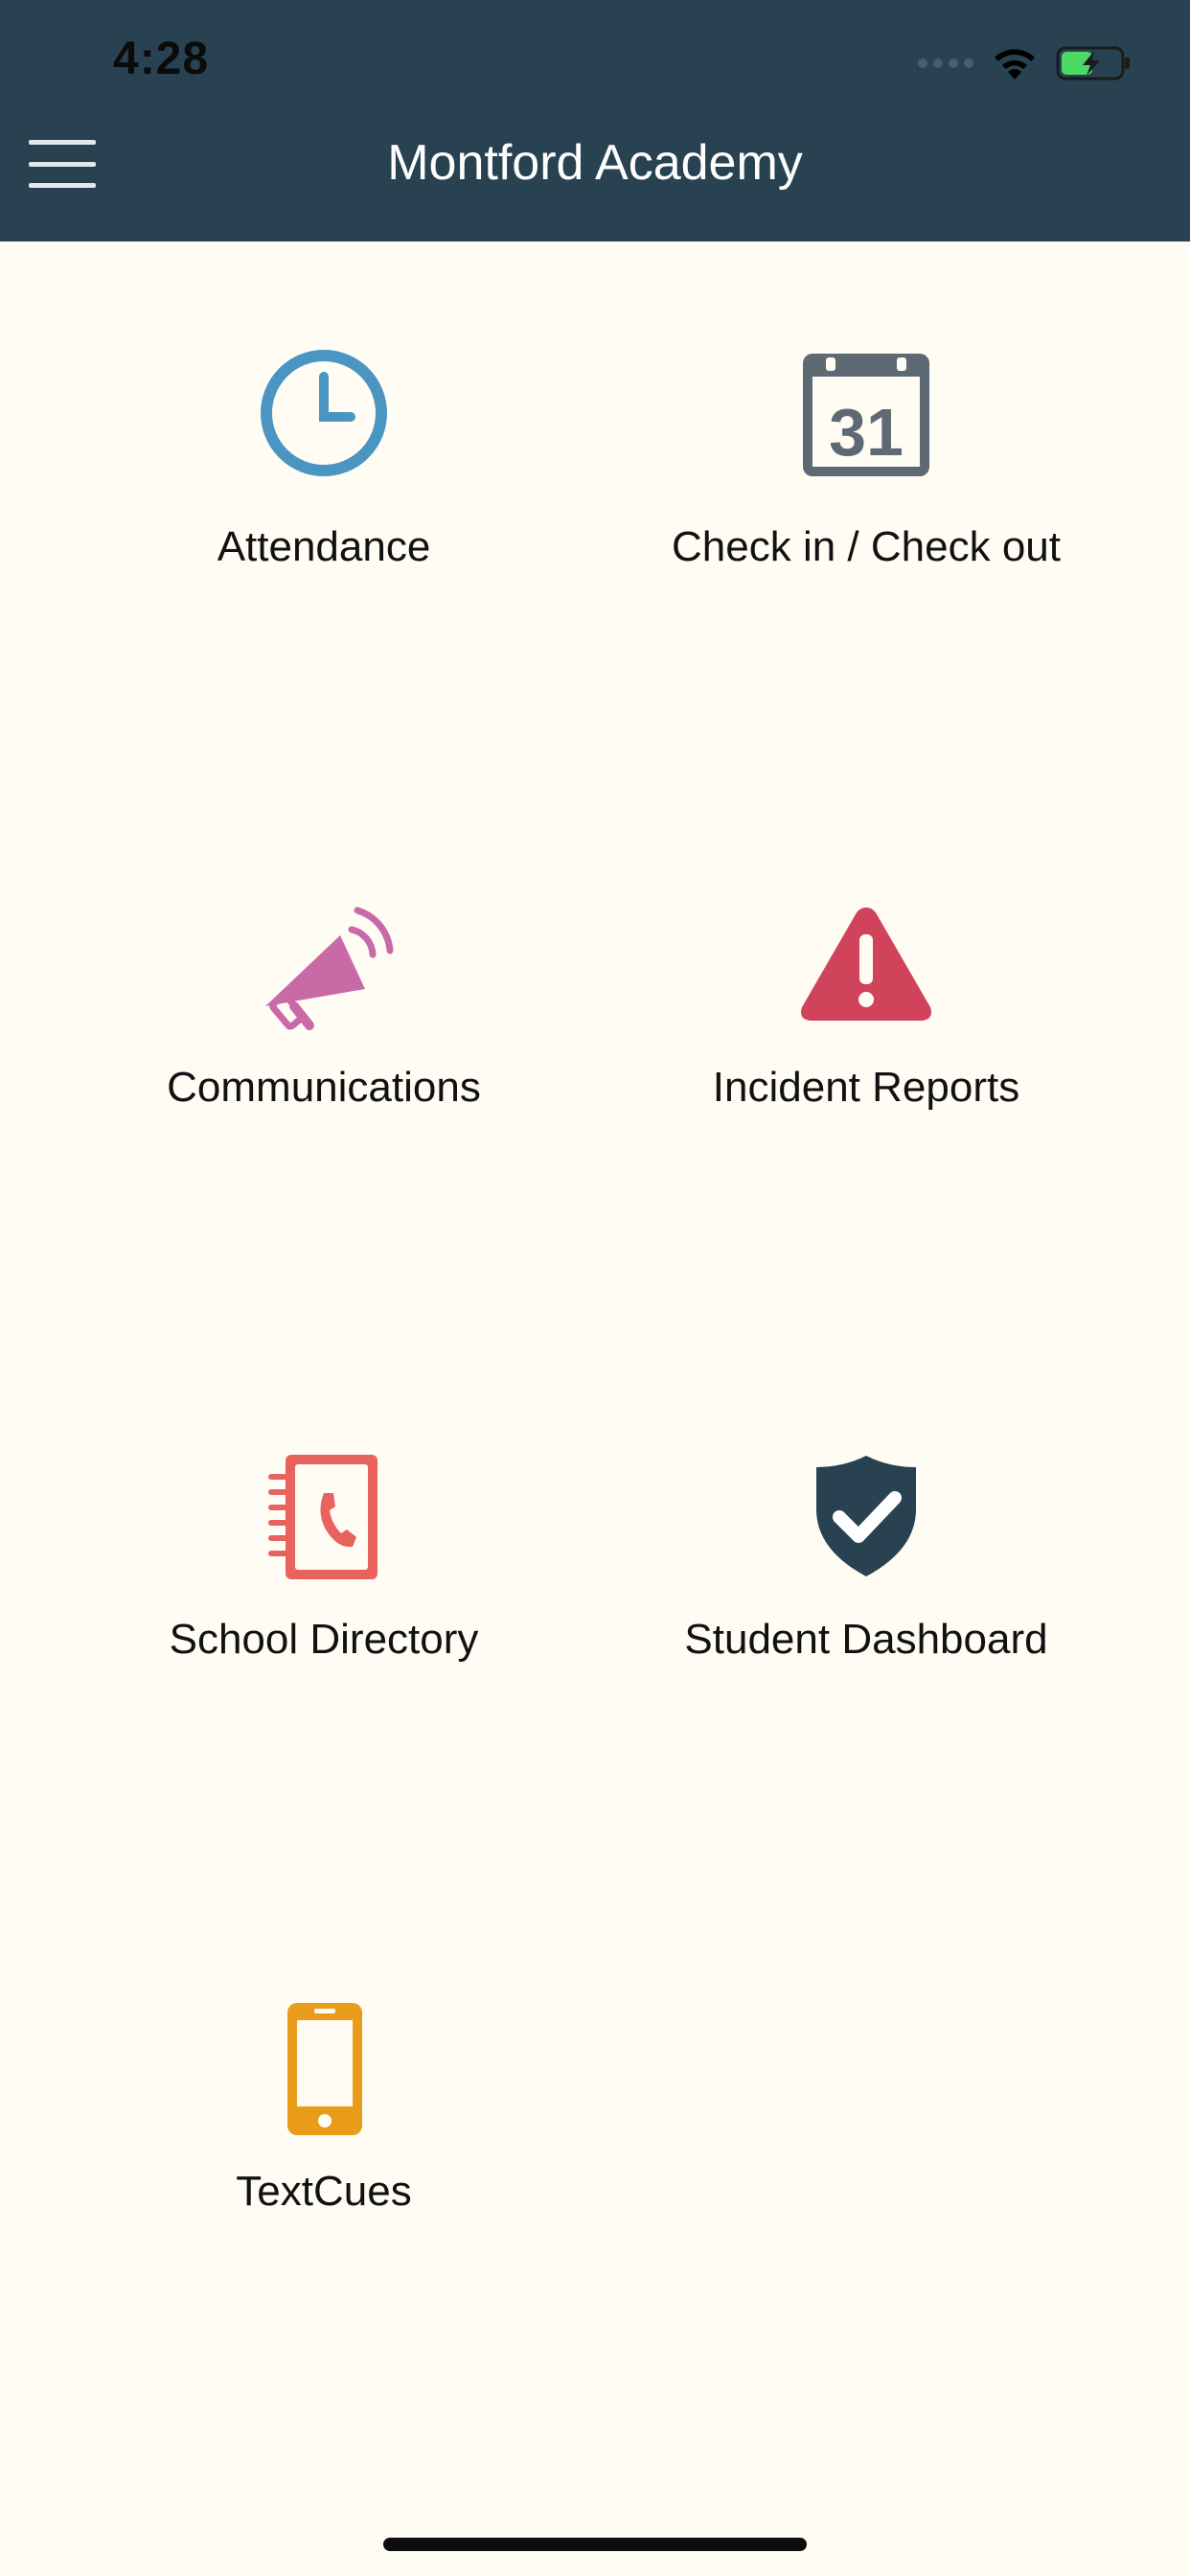 The width and height of the screenshot is (1190, 2576). Describe the element at coordinates (595, 2544) in the screenshot. I see `home-indicator` at that location.